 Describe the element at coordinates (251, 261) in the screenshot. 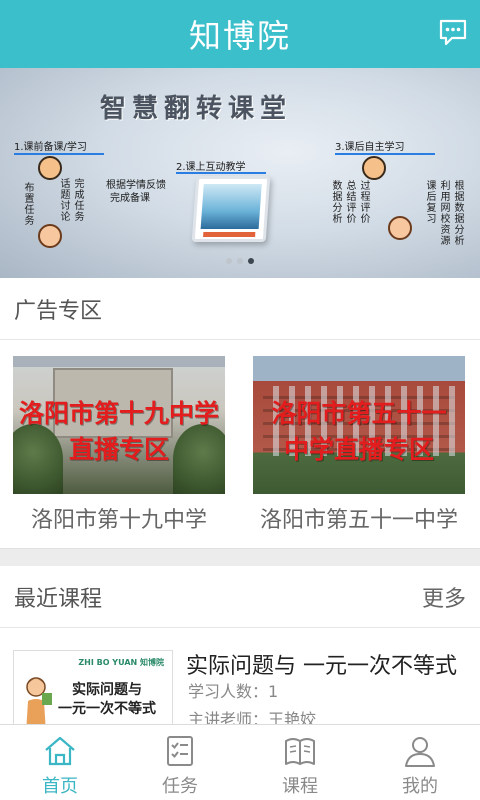

I see `carousel-dot-active` at that location.